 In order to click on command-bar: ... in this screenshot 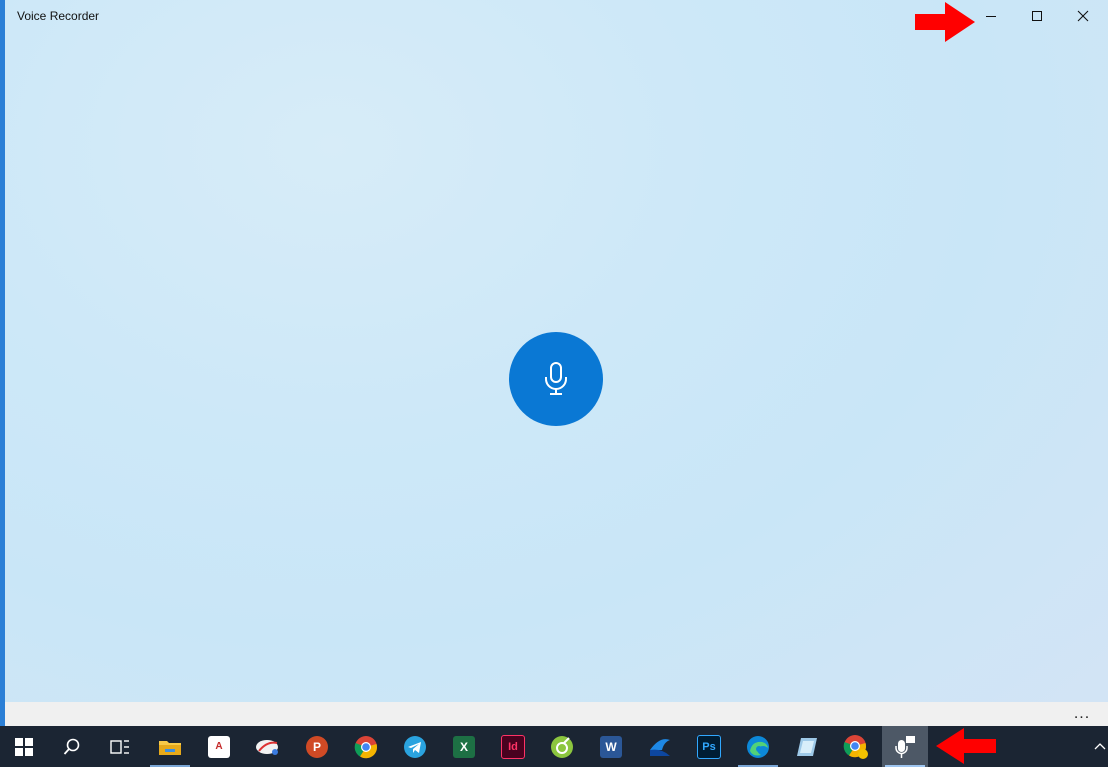, I will do `click(556, 714)`.